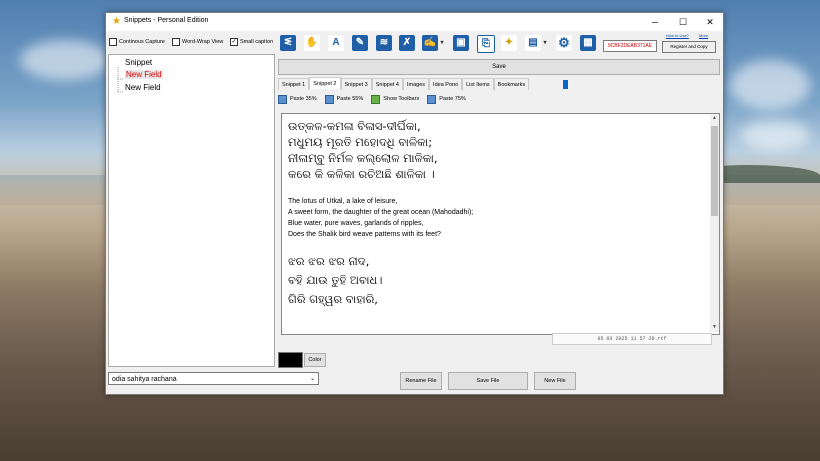 This screenshot has width=820, height=461. I want to click on snippet-tree: Snippet New Field New Field, so click(191, 210).